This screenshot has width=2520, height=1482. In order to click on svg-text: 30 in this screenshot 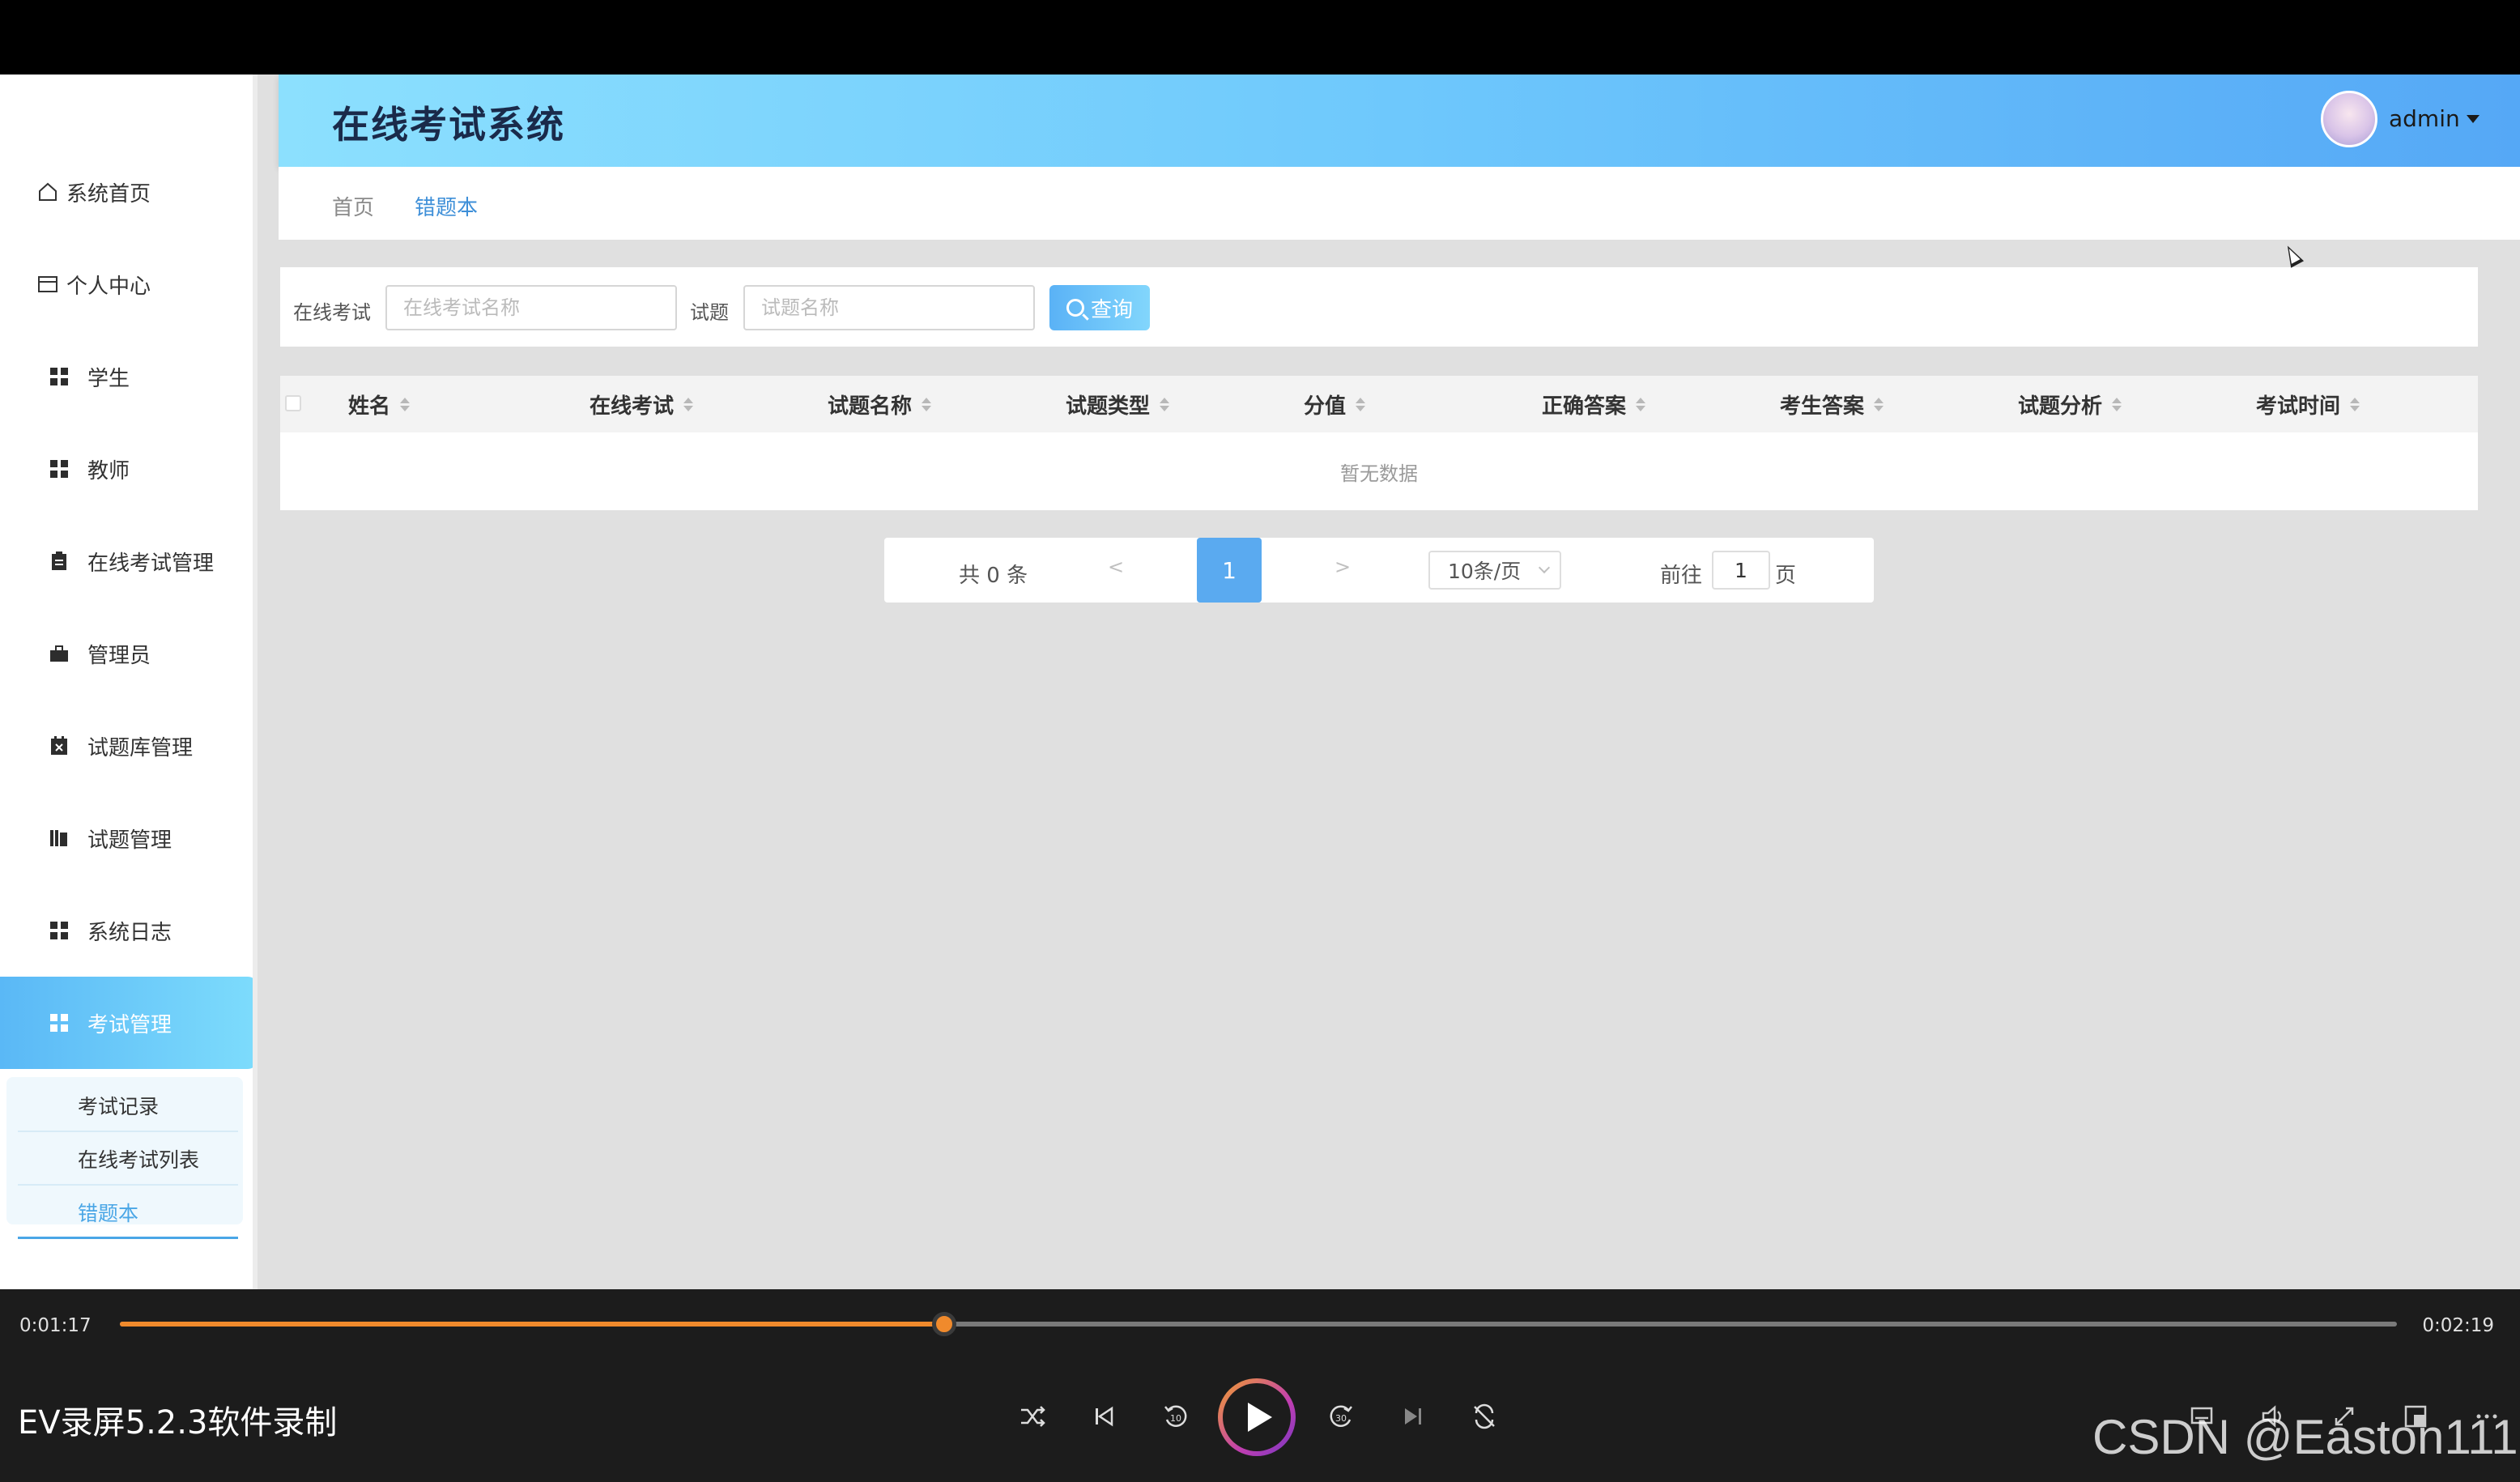, I will do `click(1341, 1418)`.